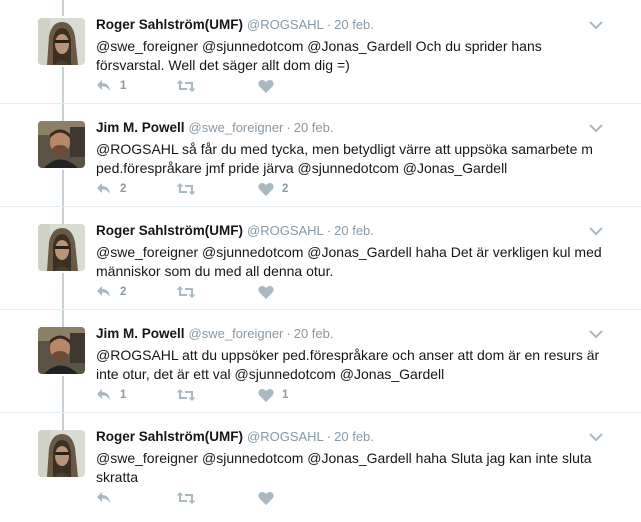  What do you see at coordinates (285, 395) in the screenshot?
I see `like-count: 1` at bounding box center [285, 395].